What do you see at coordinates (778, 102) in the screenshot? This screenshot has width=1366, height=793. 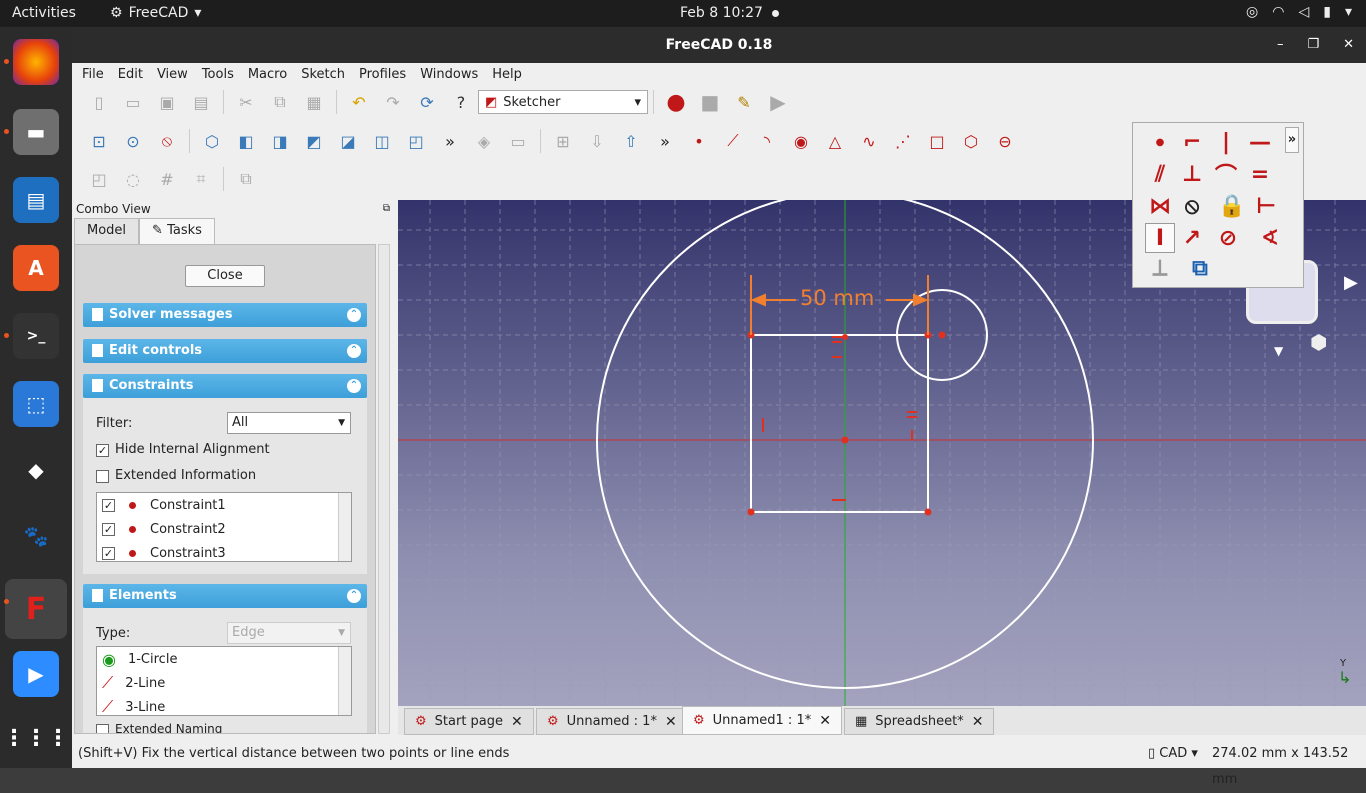 I see `run-macro-icon: ▶` at bounding box center [778, 102].